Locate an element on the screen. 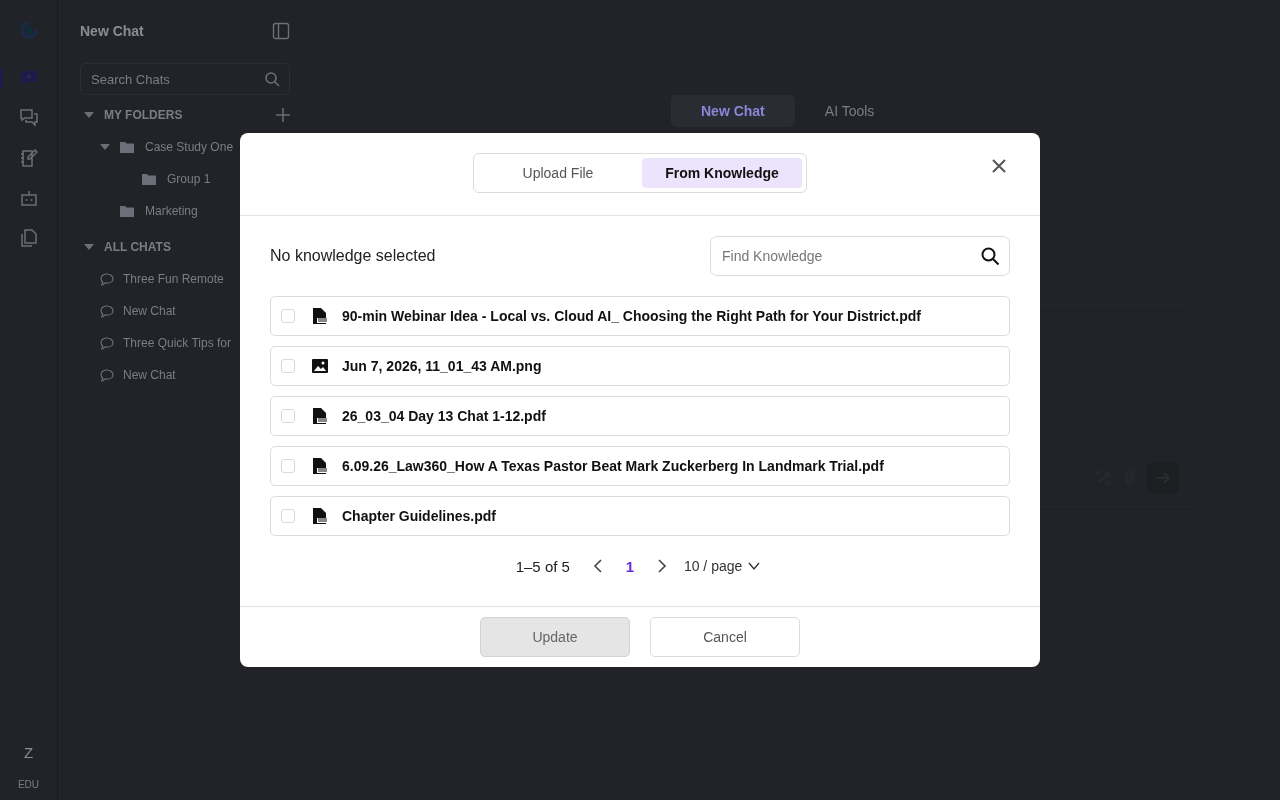 The height and width of the screenshot is (800, 1280). section-heading: MY FOLDERS is located at coordinates (143, 115).